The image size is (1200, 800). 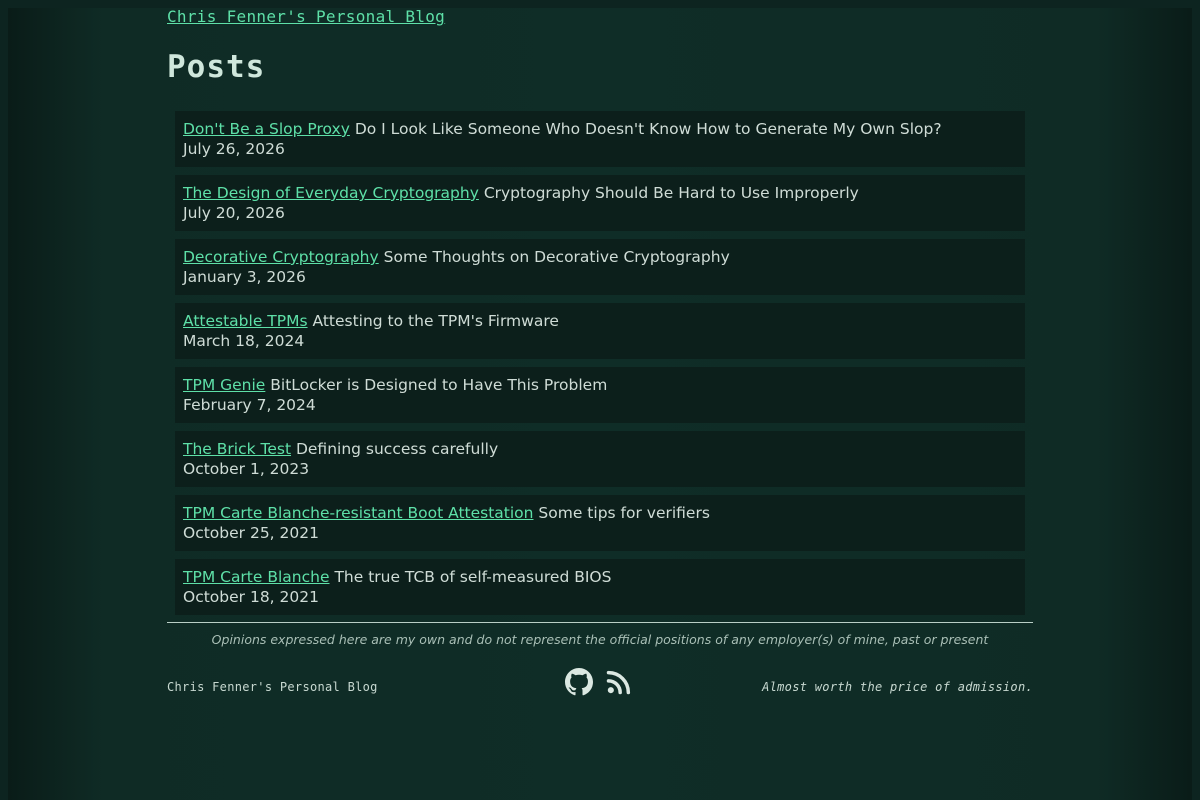 What do you see at coordinates (601, 683) in the screenshot?
I see `footer-icons` at bounding box center [601, 683].